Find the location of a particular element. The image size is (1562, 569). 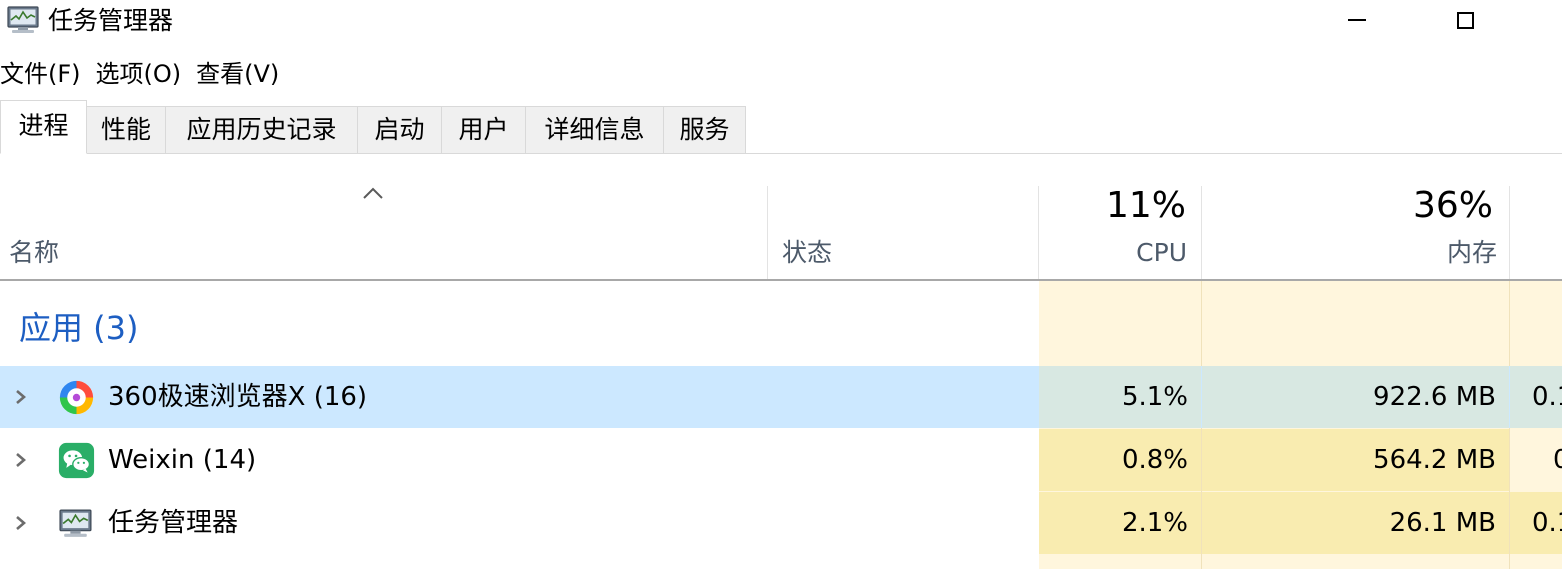

menu-view: 查看(V) is located at coordinates (241, 74).